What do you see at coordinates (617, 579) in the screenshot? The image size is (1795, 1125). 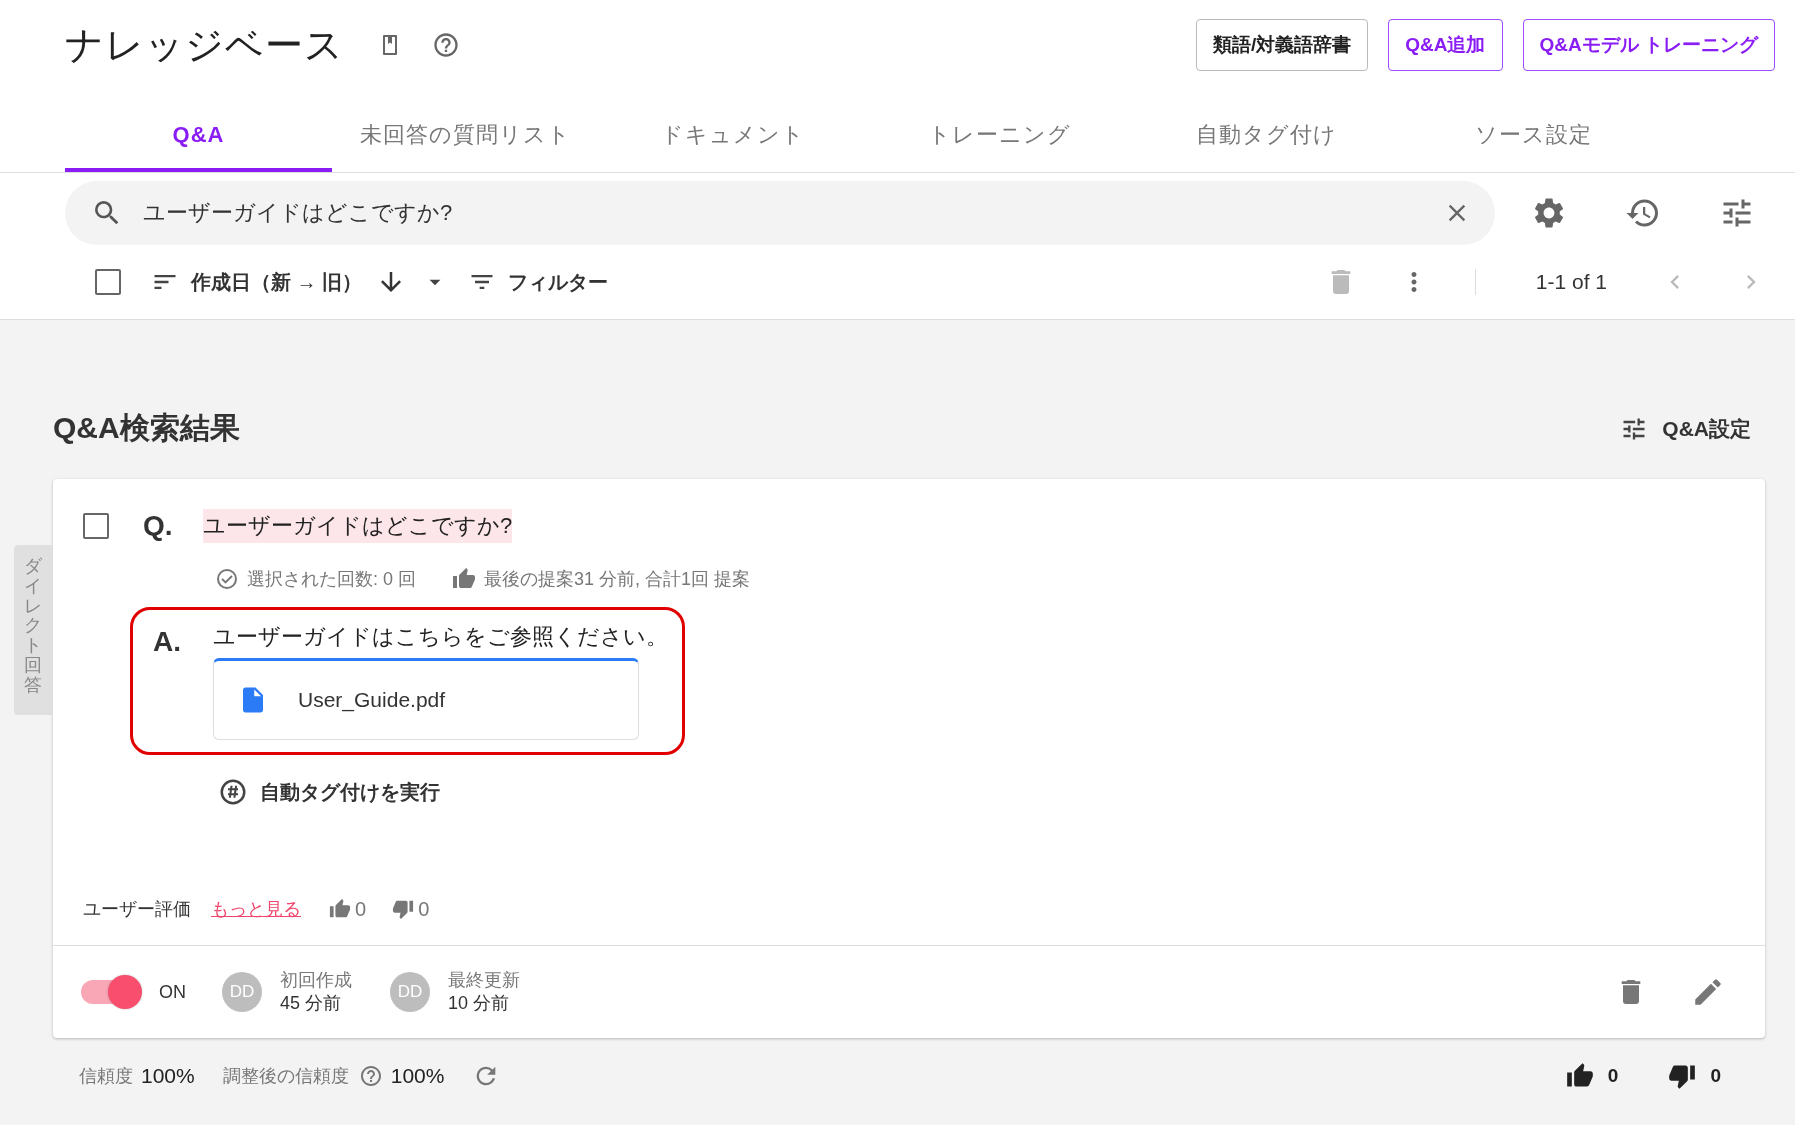 I see `suggestion-info: 最後の提案31 分前, 合計1回 提案` at bounding box center [617, 579].